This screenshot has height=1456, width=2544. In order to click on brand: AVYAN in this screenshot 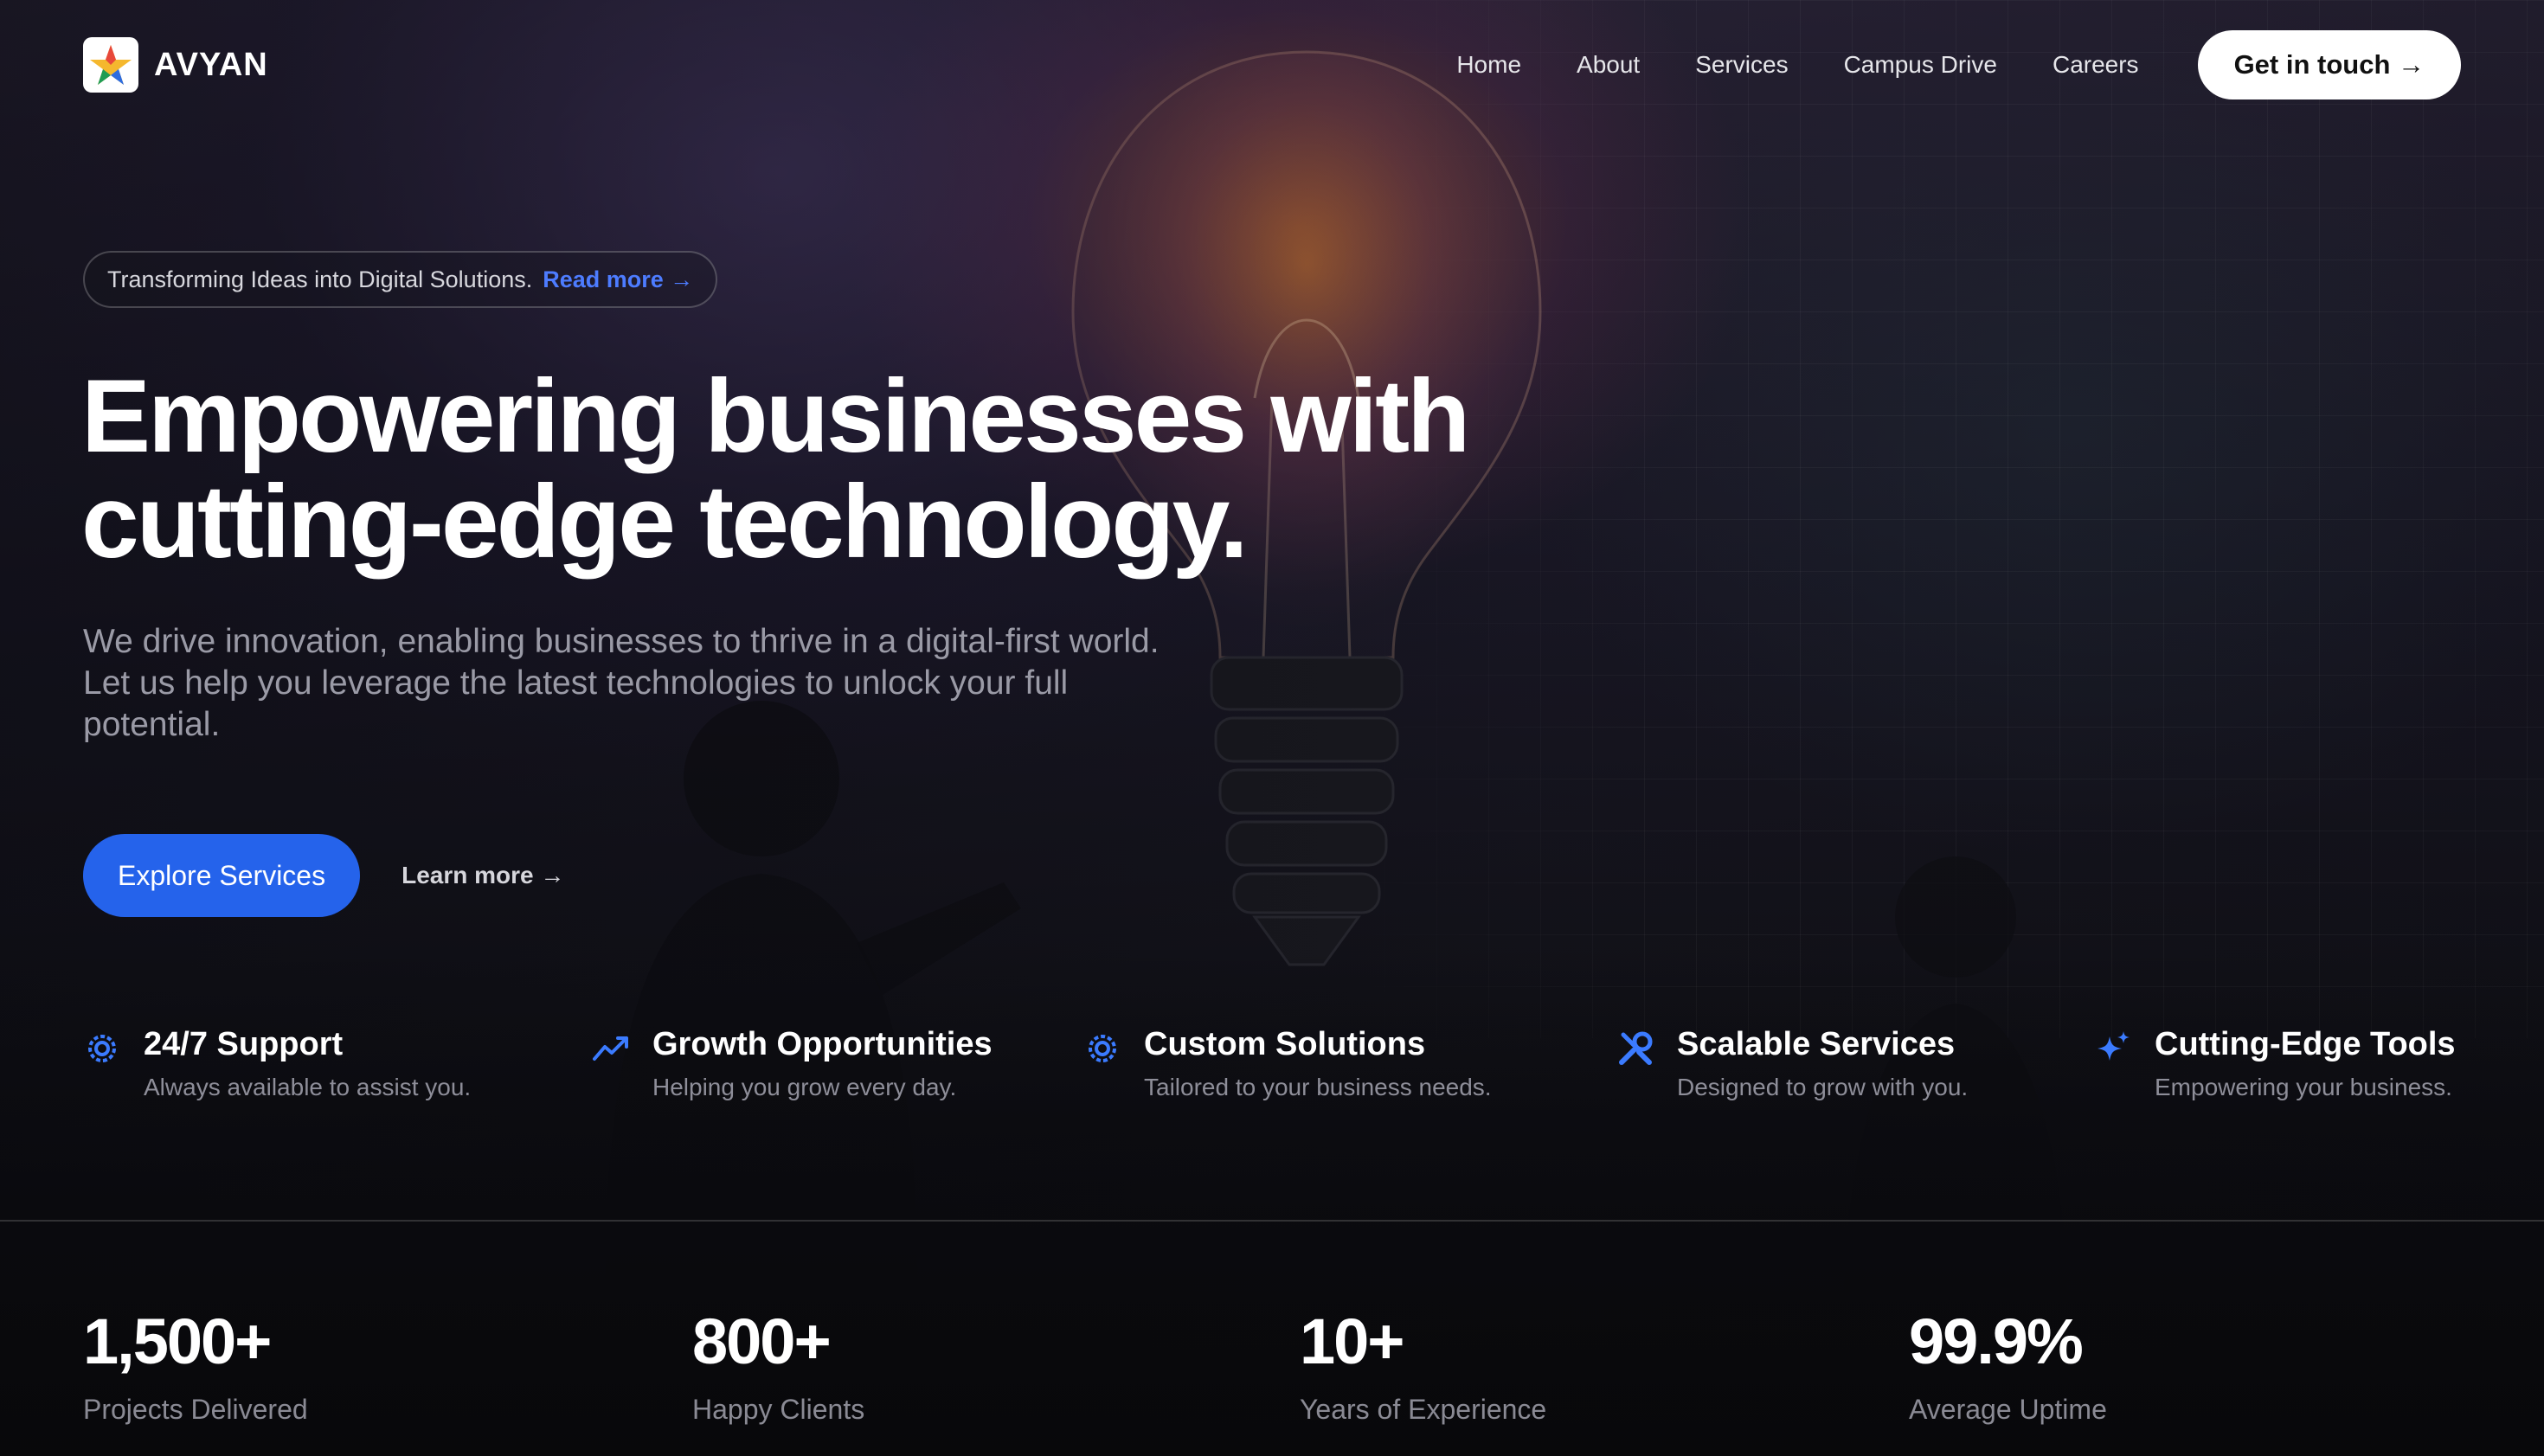, I will do `click(176, 65)`.